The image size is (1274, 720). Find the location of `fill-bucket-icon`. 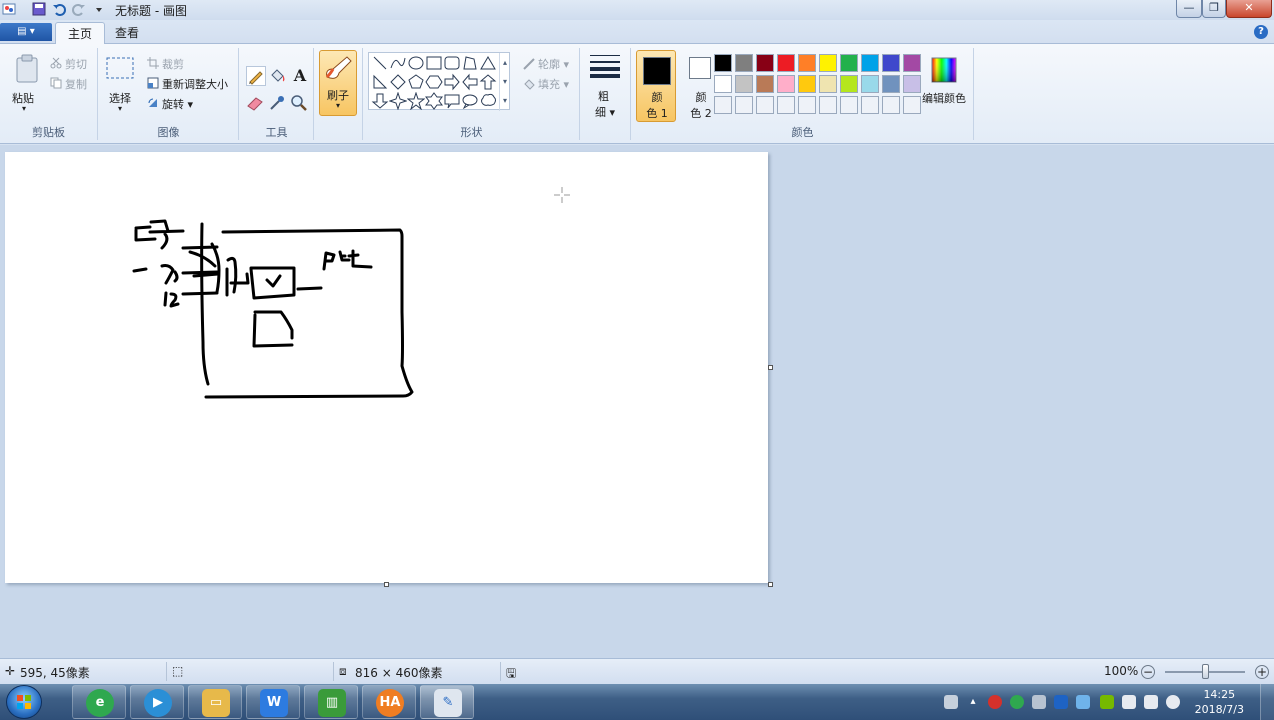

fill-bucket-icon is located at coordinates (278, 76).